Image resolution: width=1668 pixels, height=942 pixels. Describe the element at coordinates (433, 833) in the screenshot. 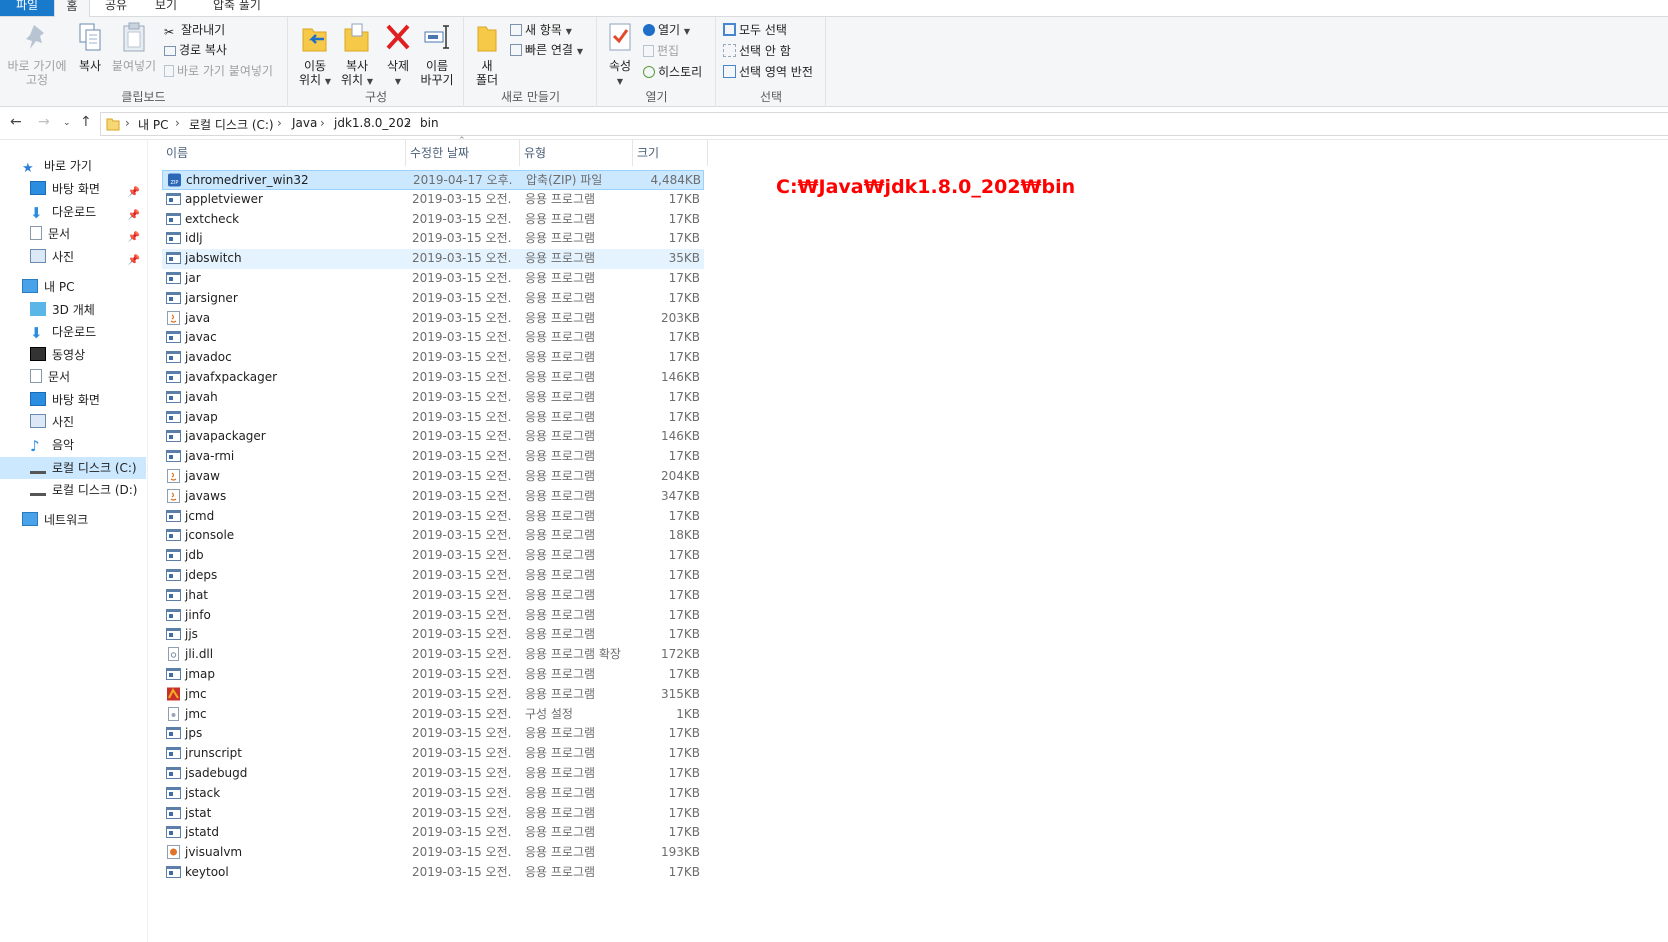

I see `file-row: jstatd 2019-03-15 오전... 응용 프로그램 17KB` at that location.